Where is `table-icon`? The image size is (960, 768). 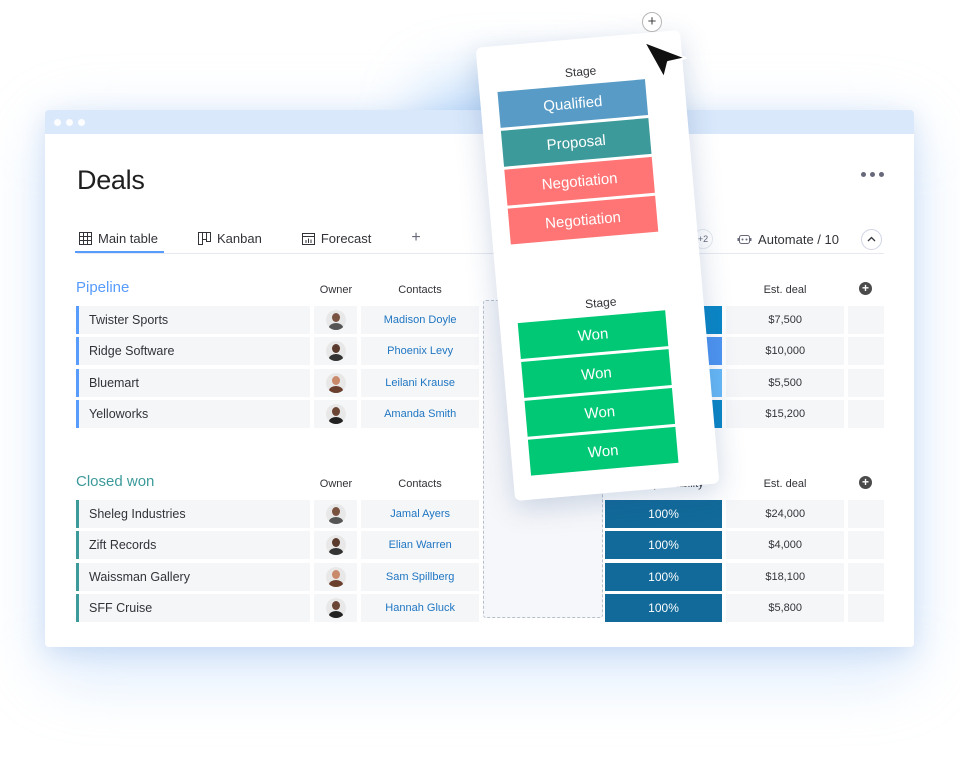 table-icon is located at coordinates (85, 238).